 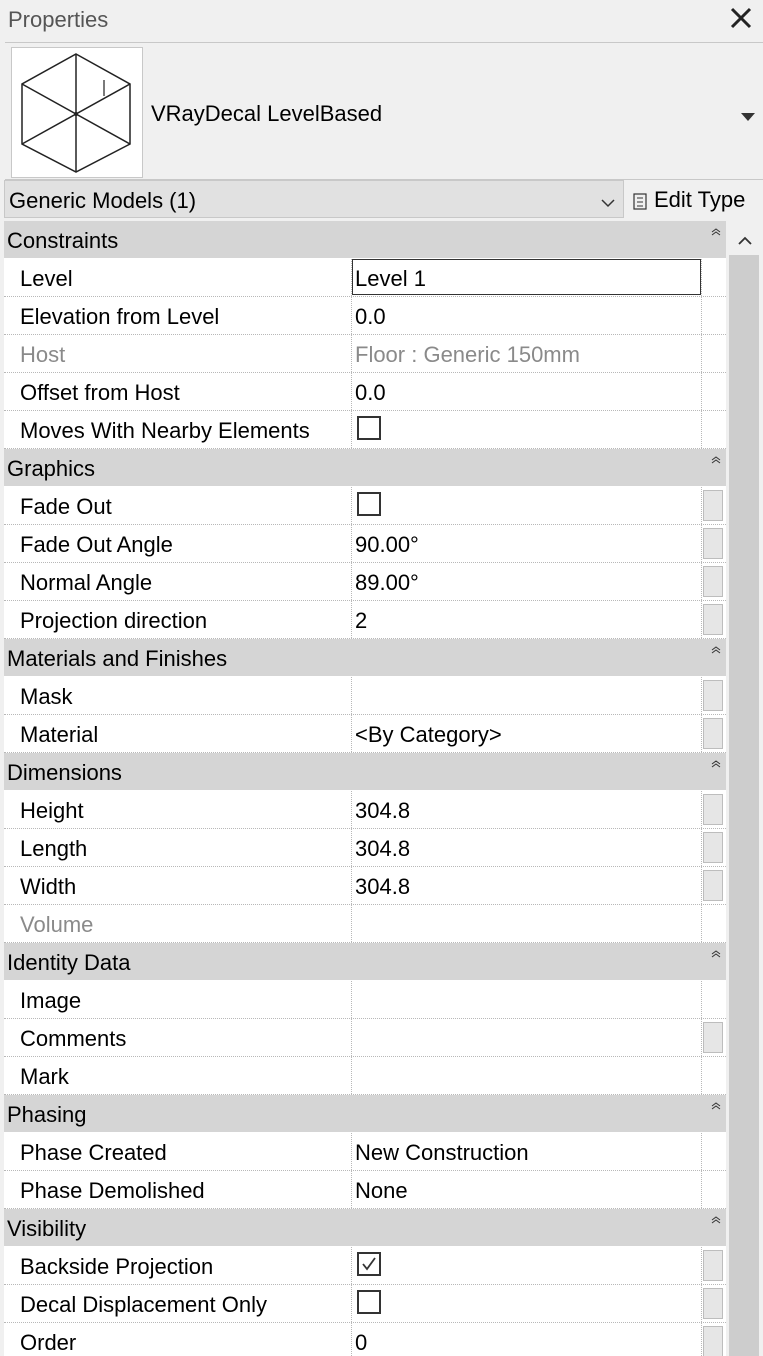 I want to click on property-row: Backside Projection, so click(x=365, y=1266).